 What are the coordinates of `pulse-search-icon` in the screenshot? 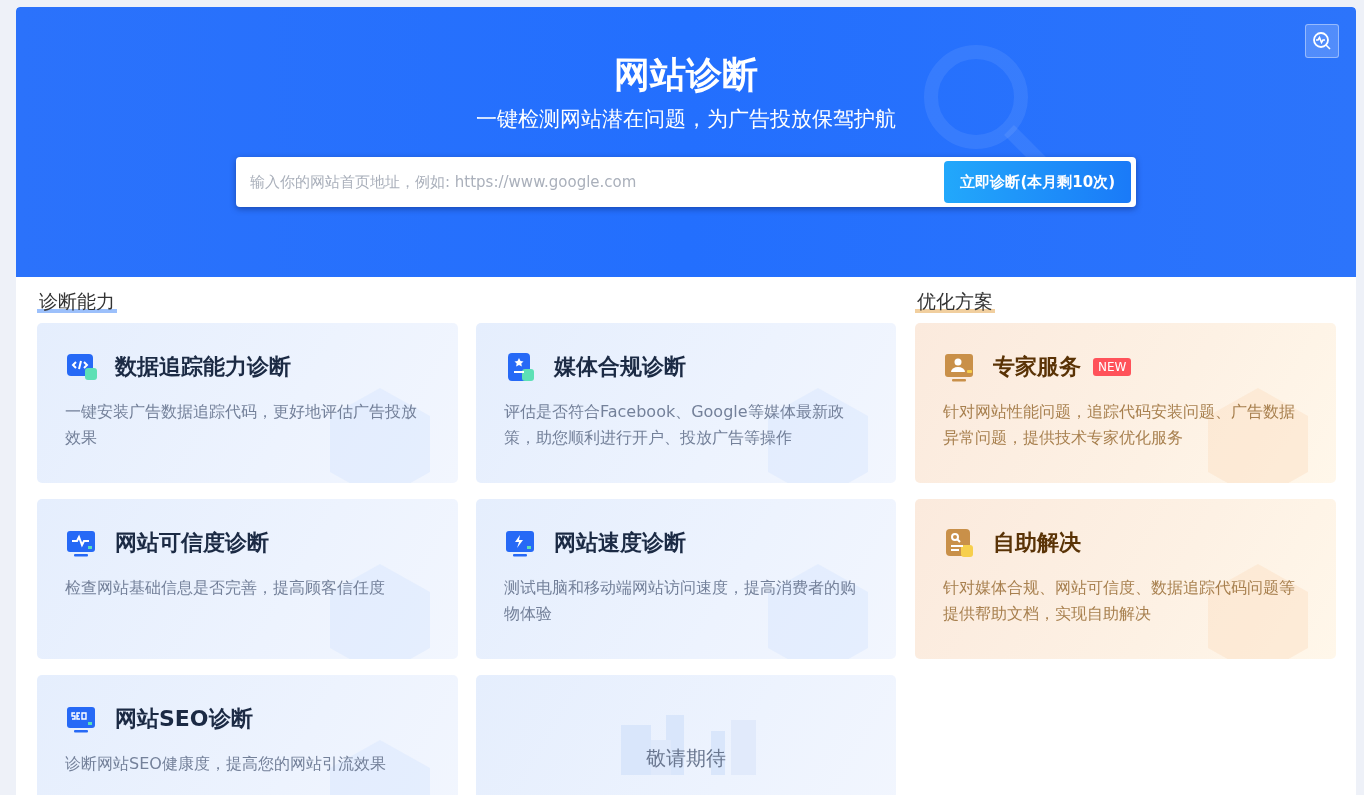 It's located at (1322, 41).